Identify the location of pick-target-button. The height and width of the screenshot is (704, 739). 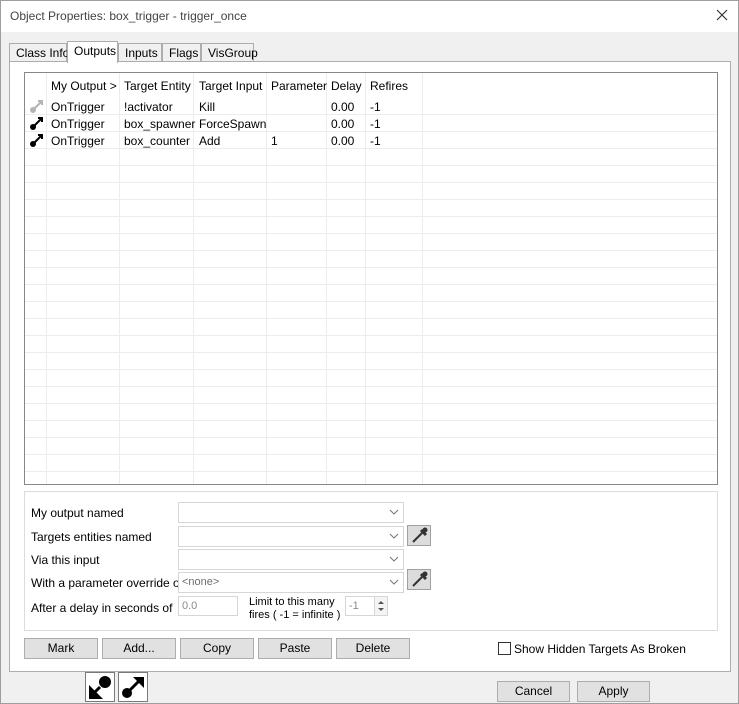
(419, 535).